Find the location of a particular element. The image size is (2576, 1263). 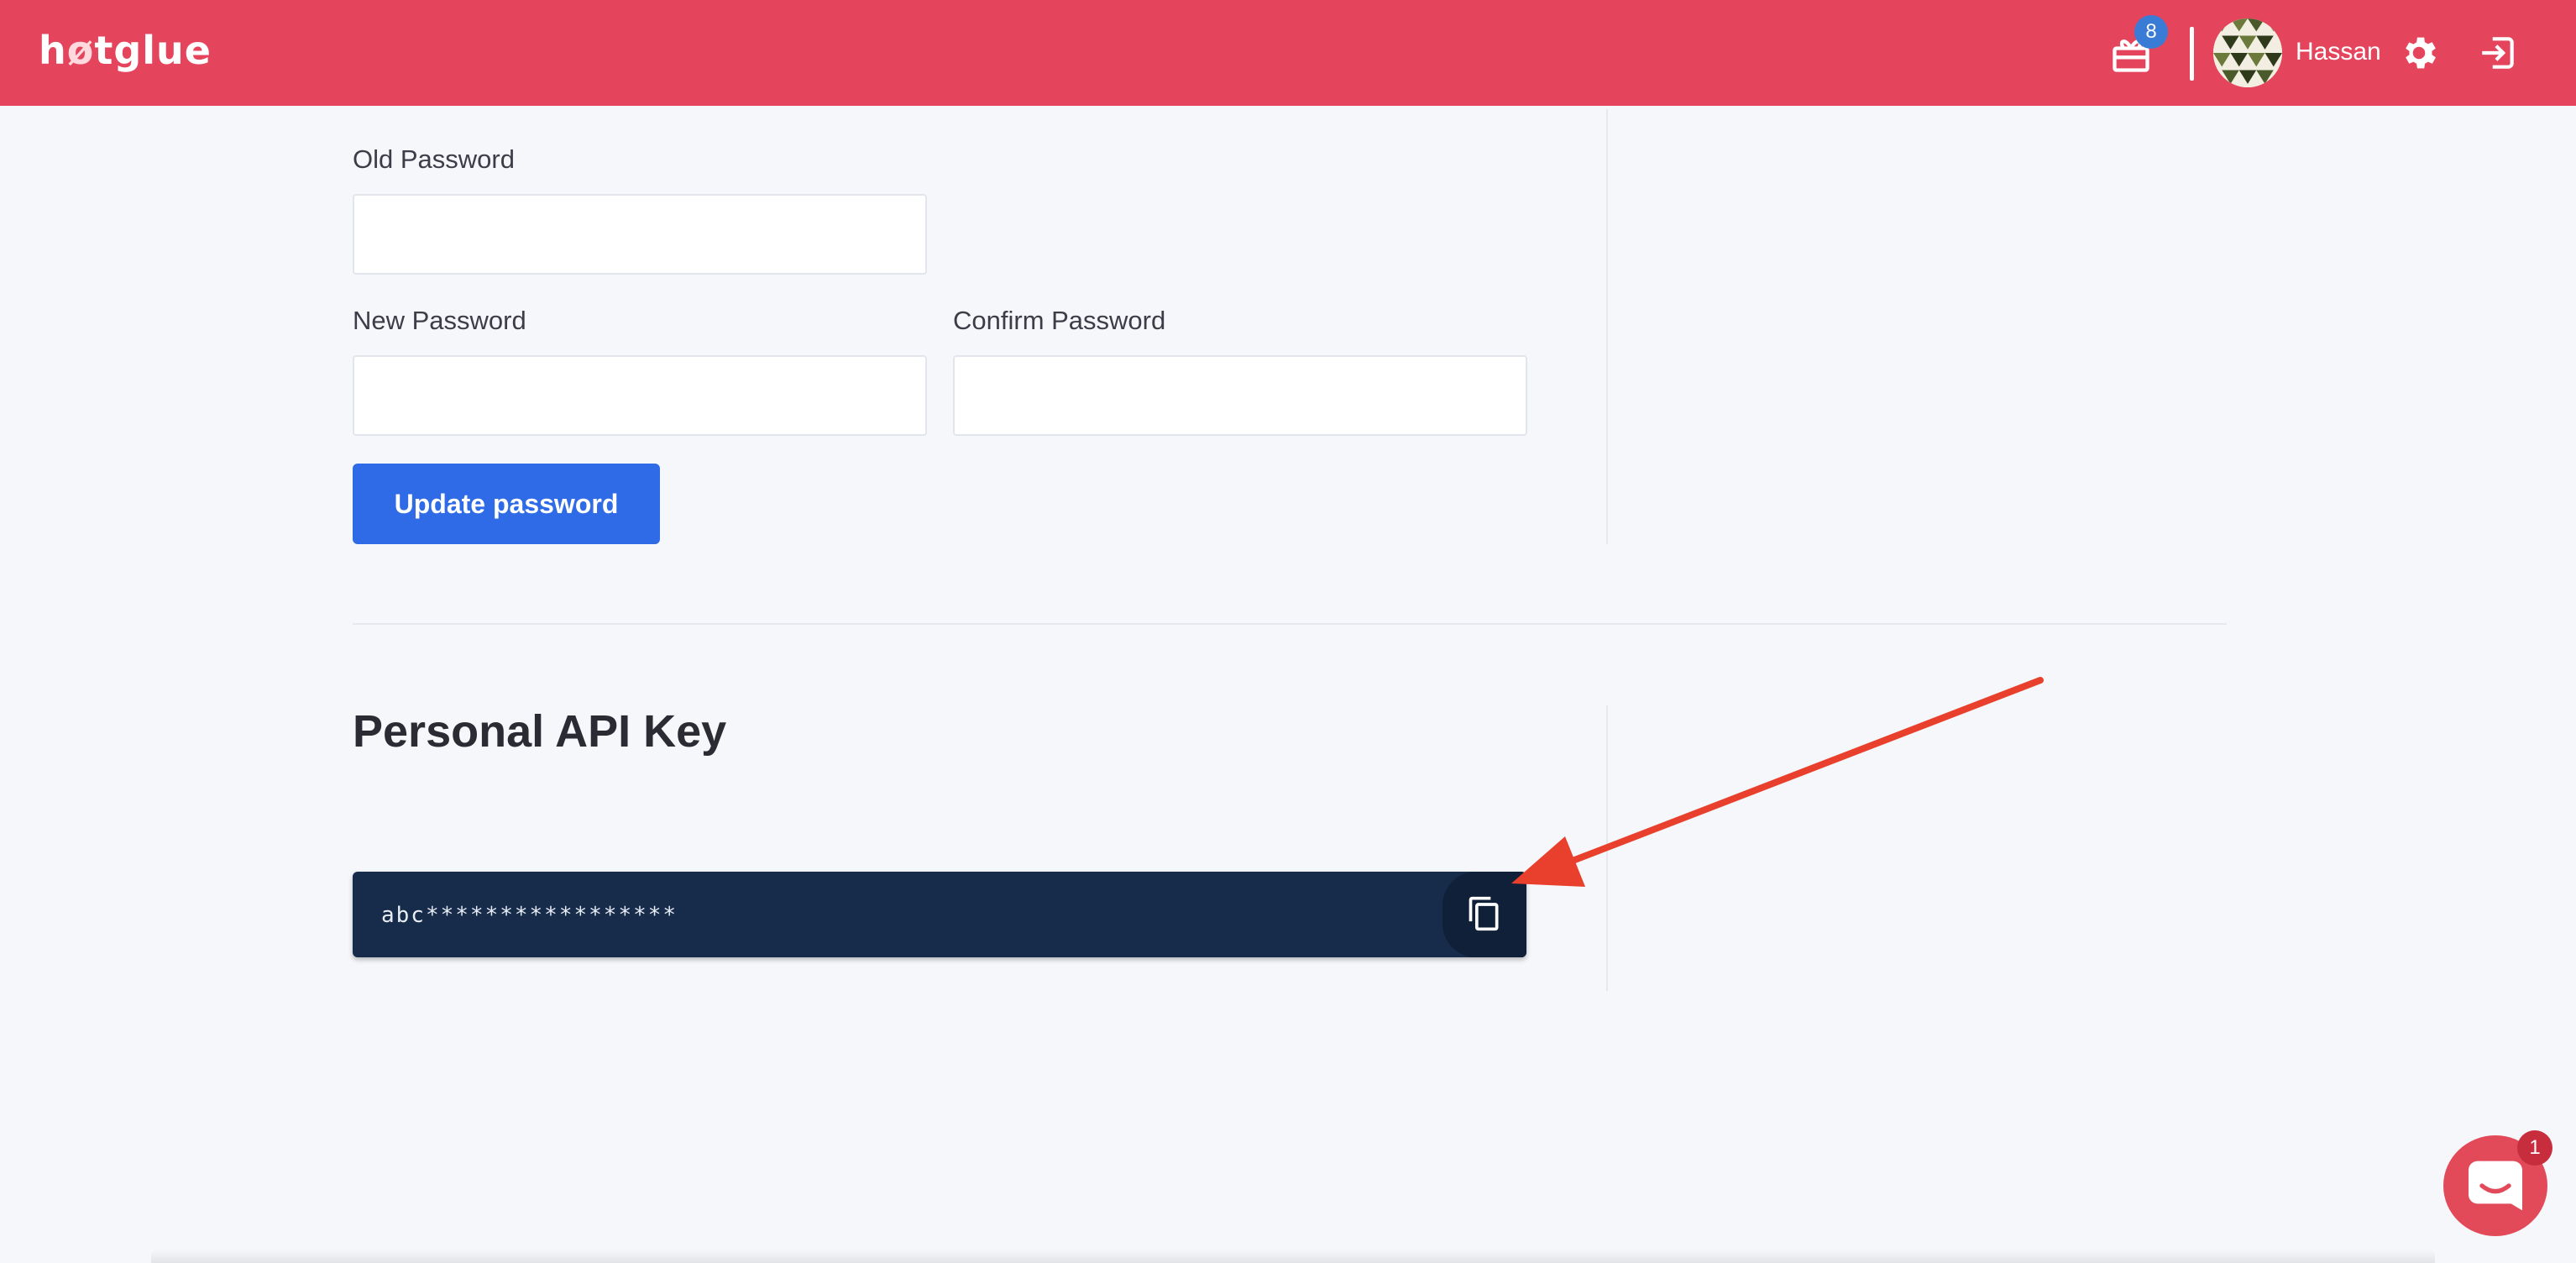

gear-icon is located at coordinates (2419, 53).